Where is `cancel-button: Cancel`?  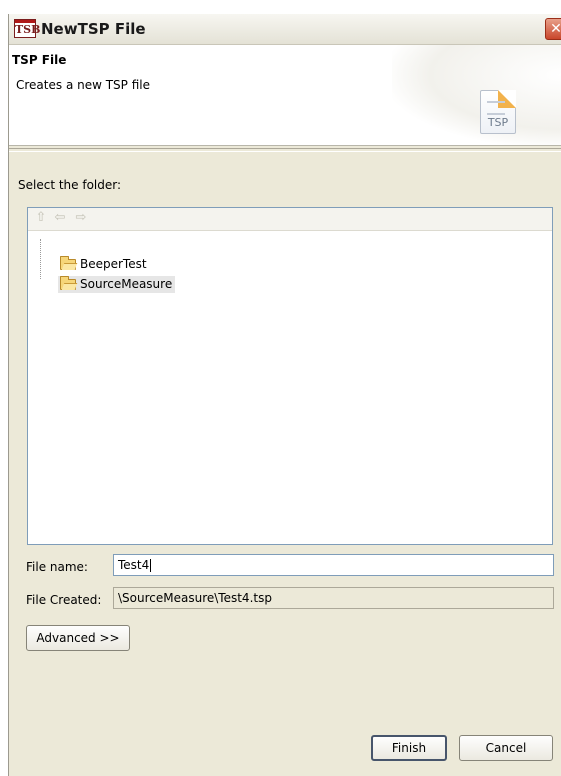 cancel-button: Cancel is located at coordinates (506, 748).